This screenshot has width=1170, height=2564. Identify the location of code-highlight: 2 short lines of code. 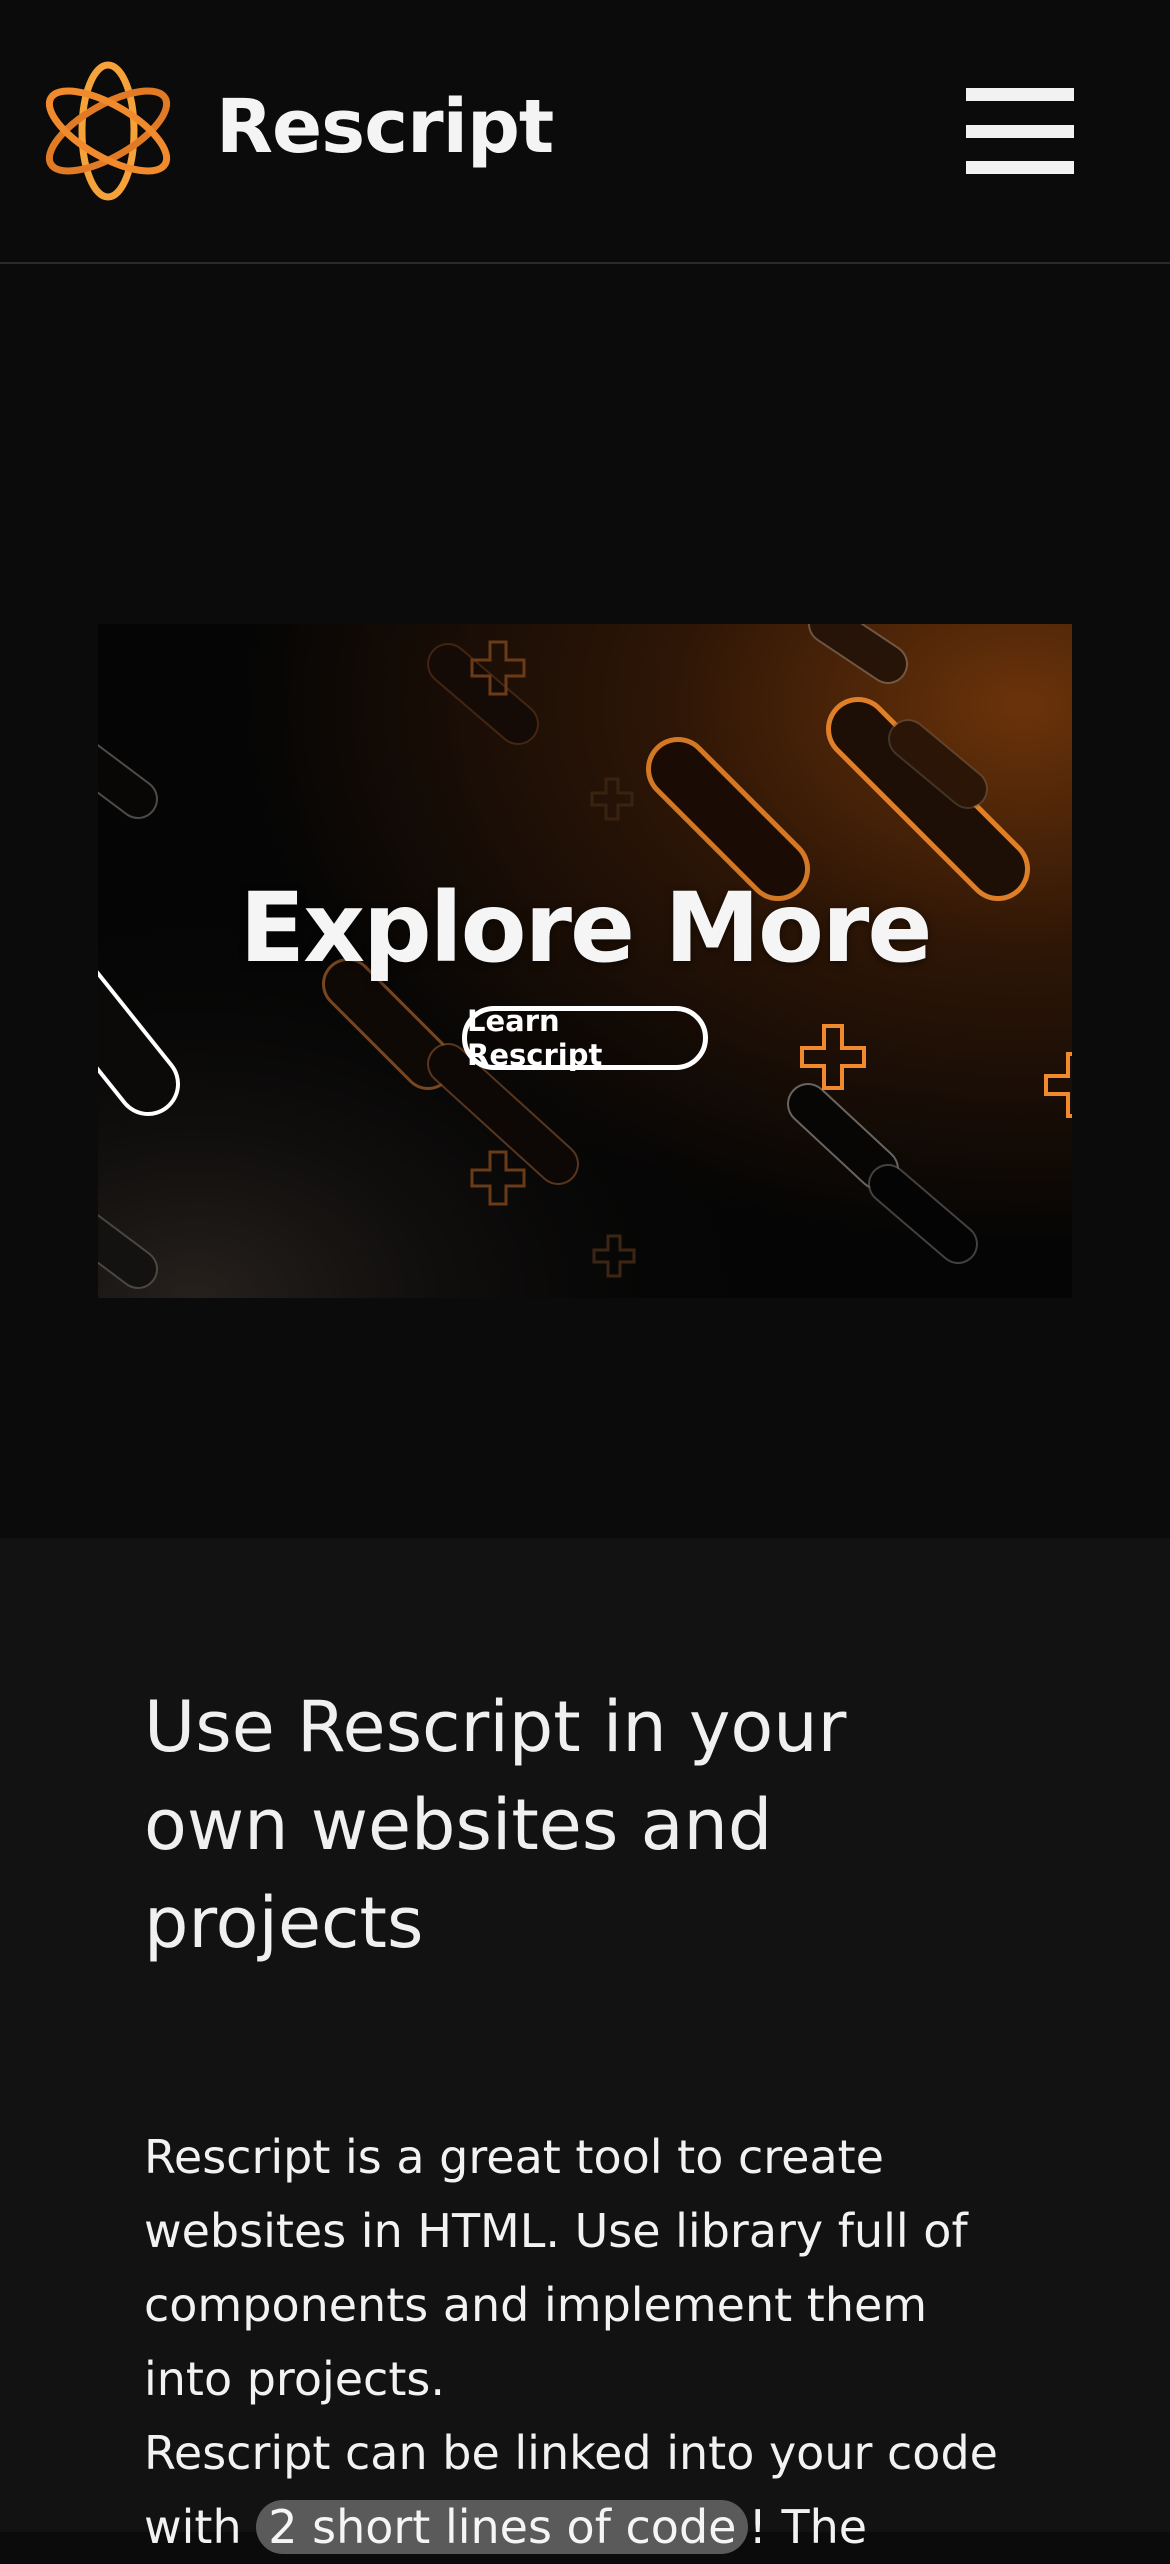
(502, 2527).